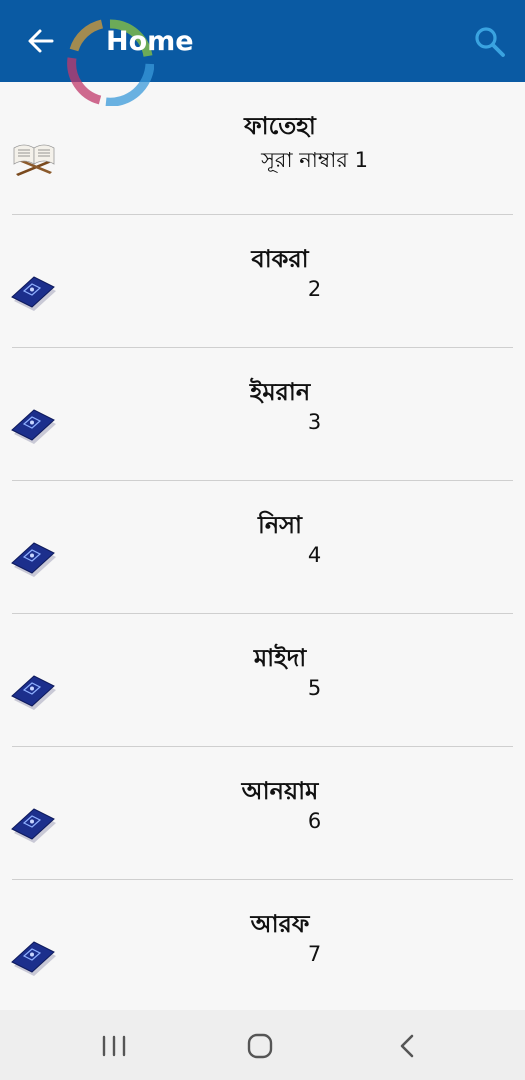  I want to click on recents-button, so click(114, 1046).